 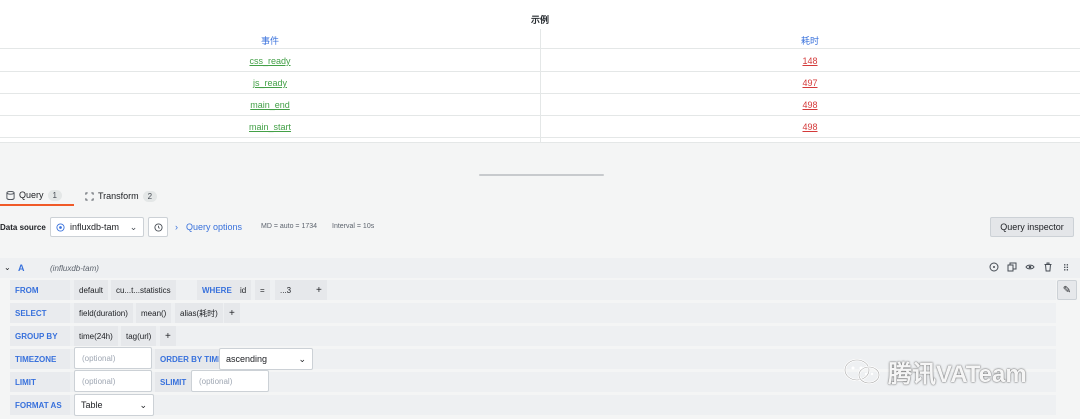 What do you see at coordinates (31, 195) in the screenshot?
I see `tab-label: Query` at bounding box center [31, 195].